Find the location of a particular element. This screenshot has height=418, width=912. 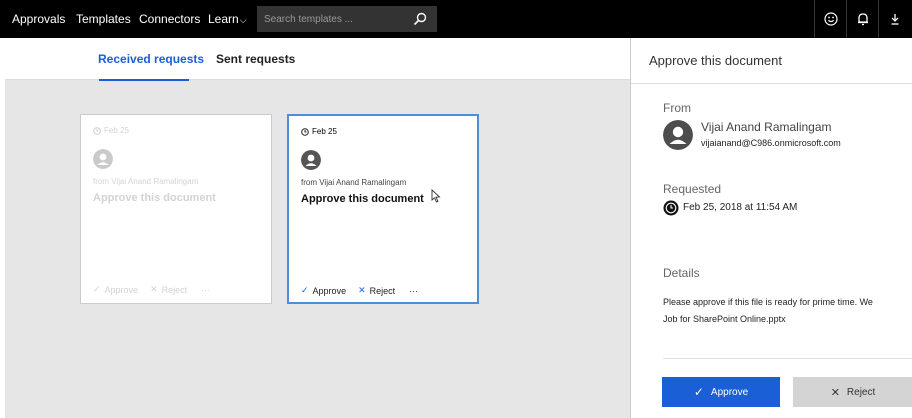

search-input is located at coordinates (330, 19).